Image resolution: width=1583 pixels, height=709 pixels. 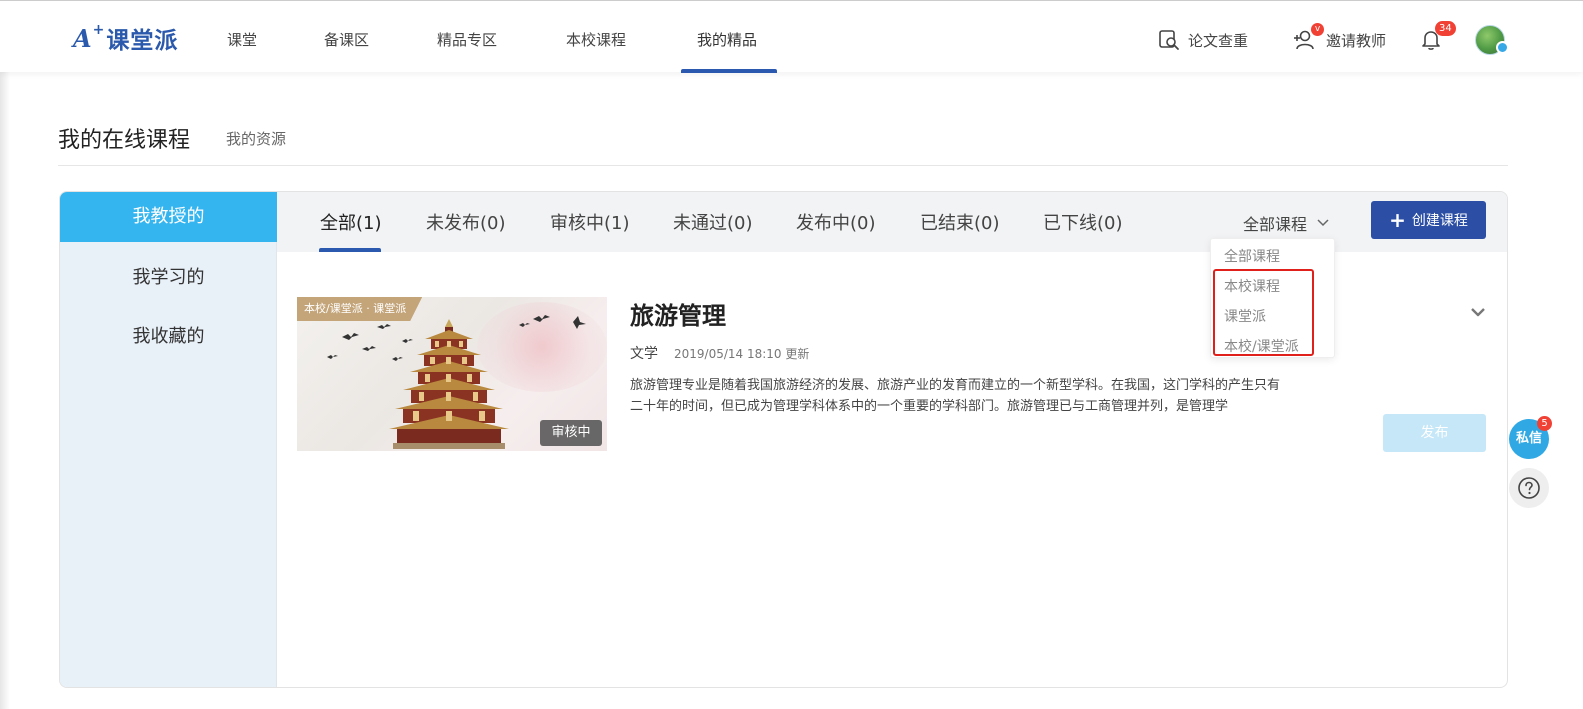 I want to click on logo-text: 课堂派, so click(x=142, y=41).